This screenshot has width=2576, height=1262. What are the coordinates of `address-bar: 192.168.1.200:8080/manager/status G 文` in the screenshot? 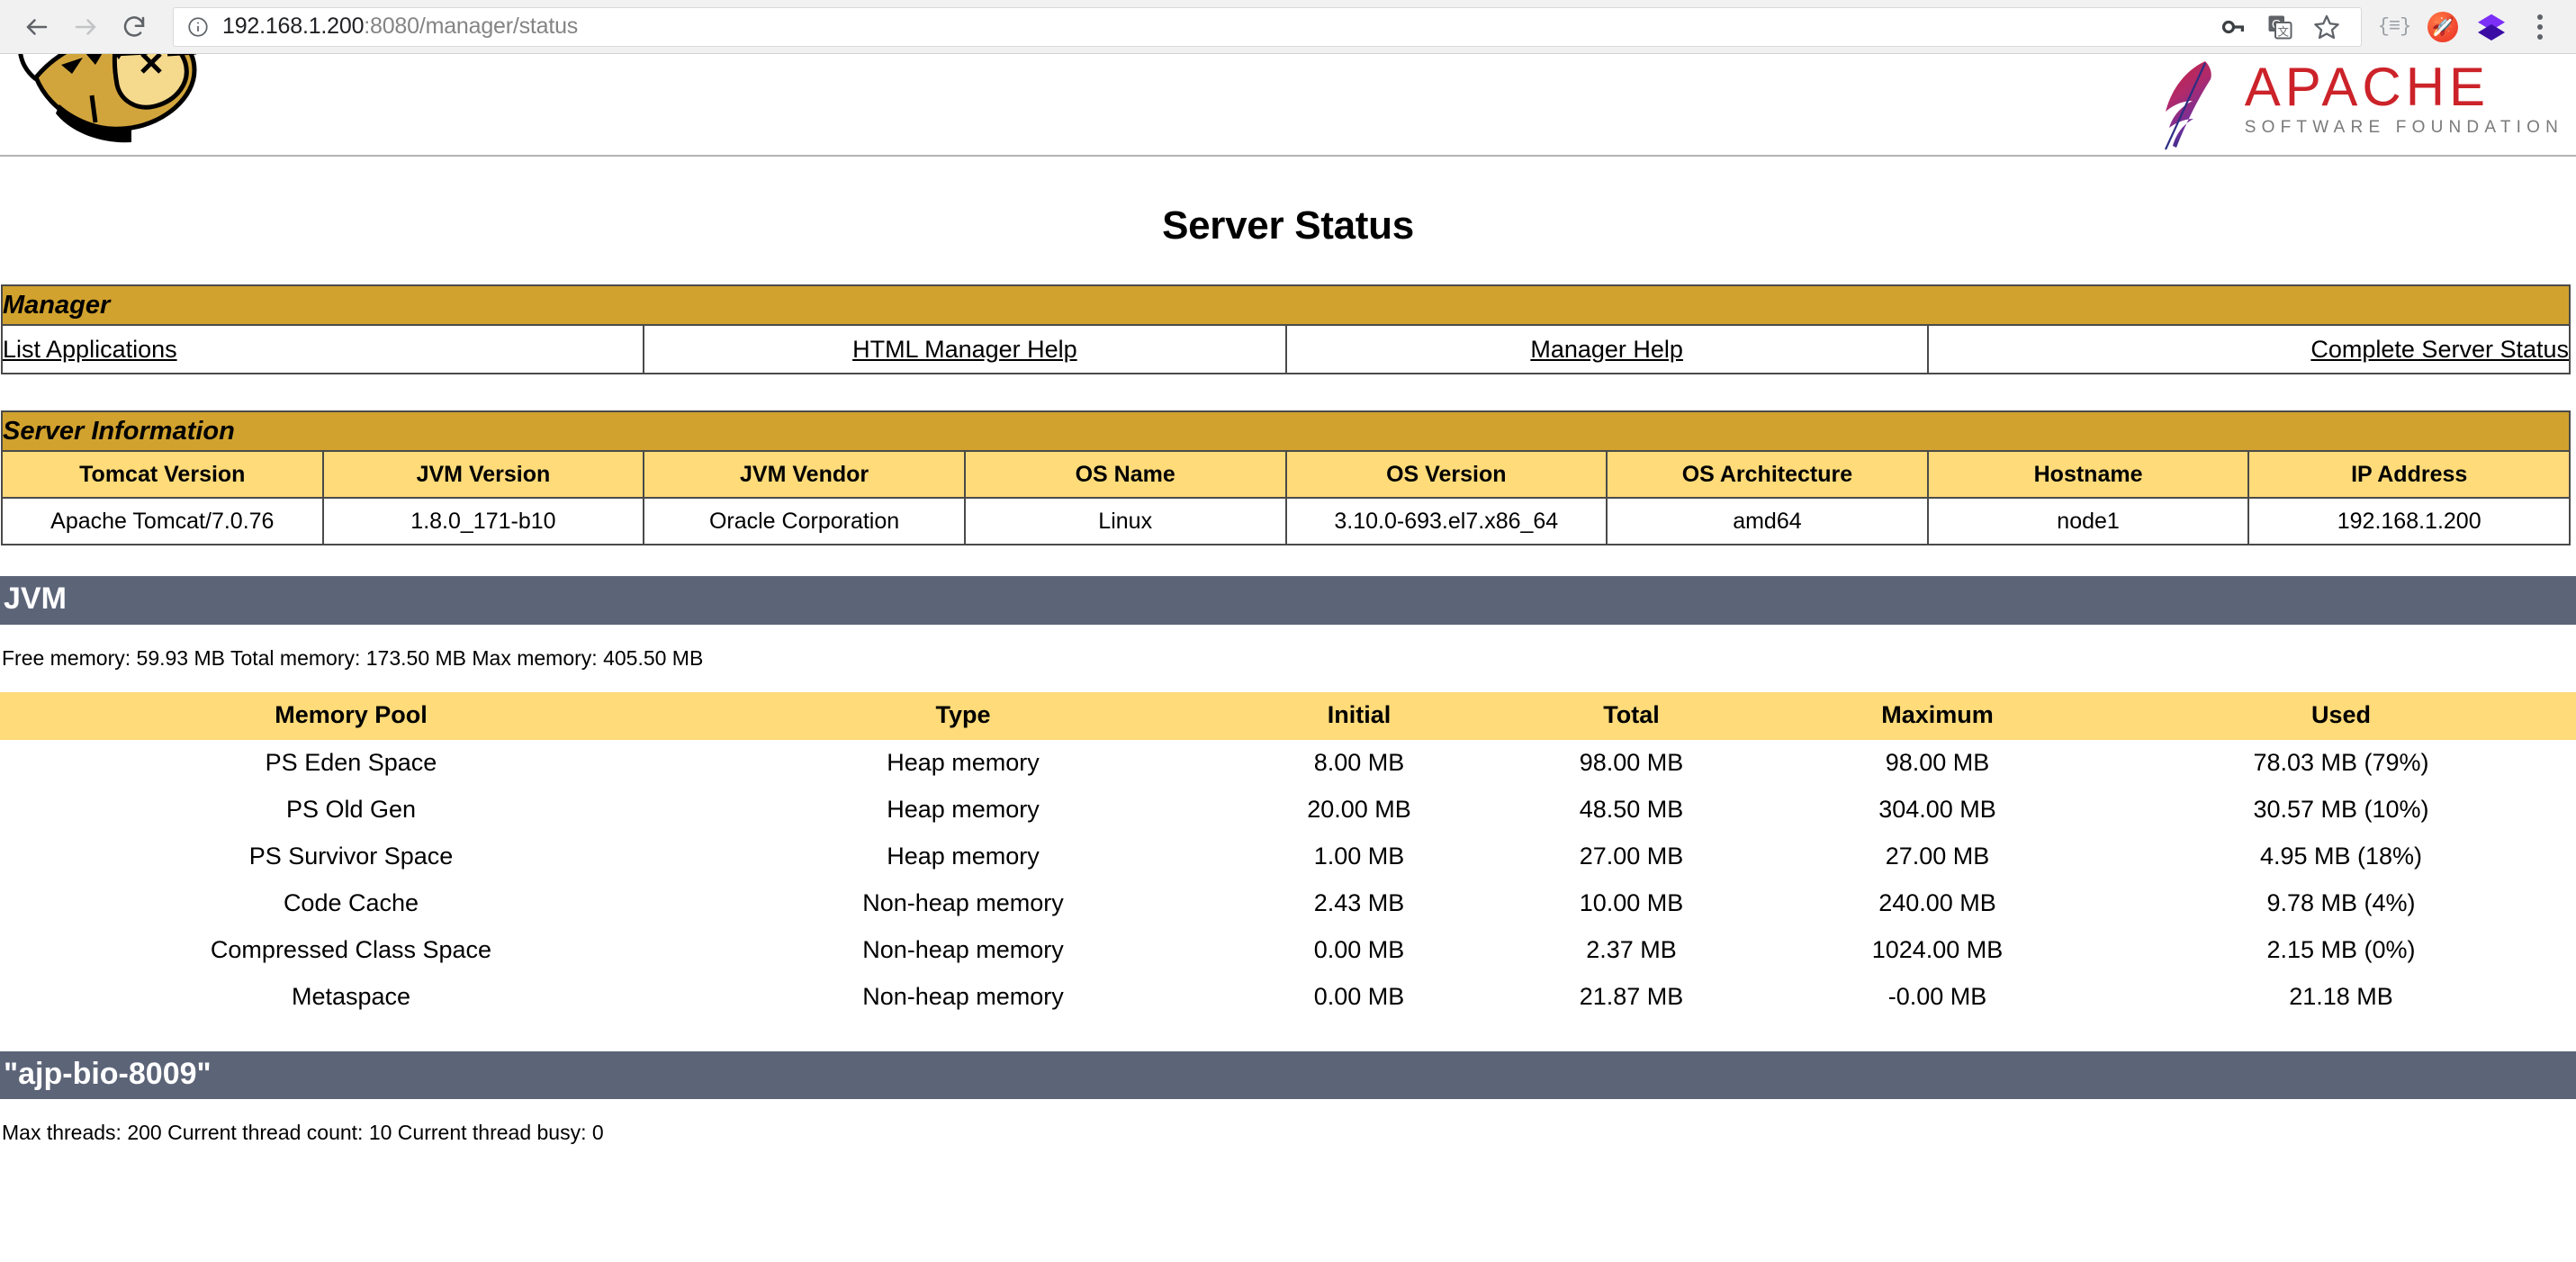 It's located at (1267, 26).